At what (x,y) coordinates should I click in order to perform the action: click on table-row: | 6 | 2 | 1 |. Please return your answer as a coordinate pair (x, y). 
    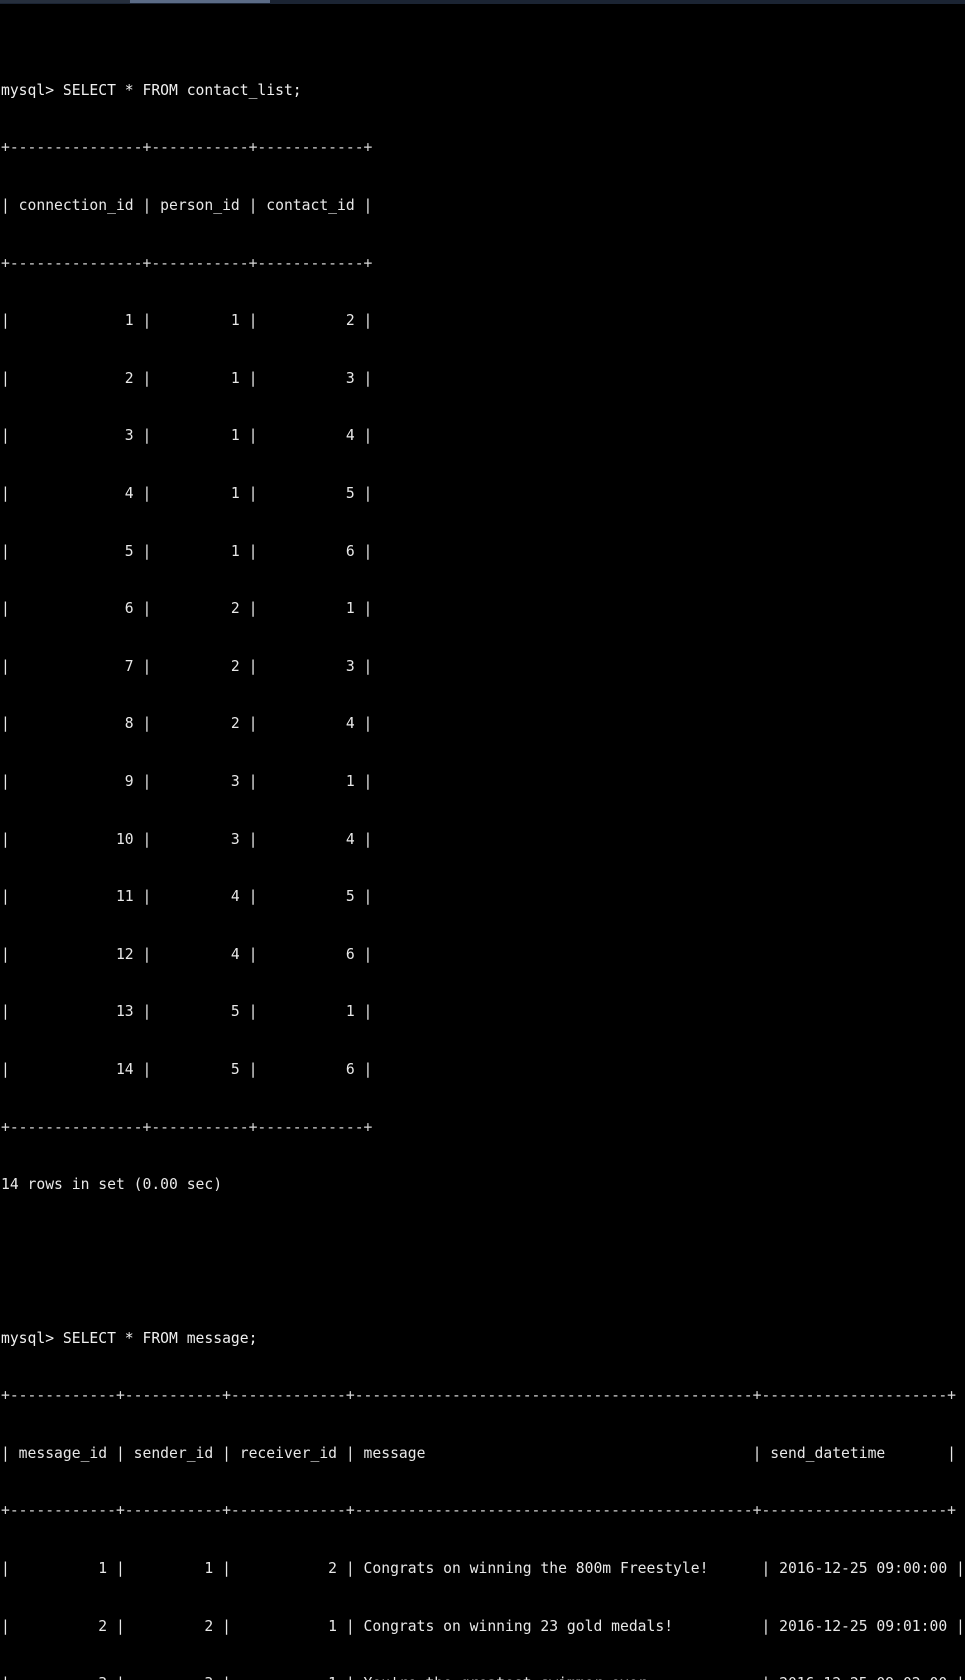
    Looking at the image, I should click on (187, 609).